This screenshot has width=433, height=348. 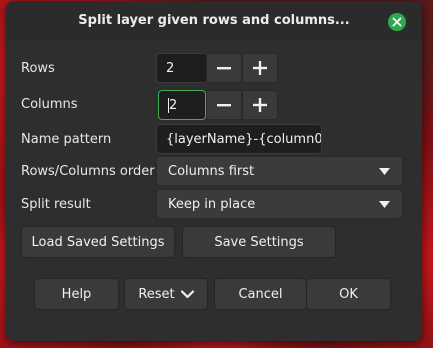 What do you see at coordinates (38, 68) in the screenshot?
I see `rows-label: Rows` at bounding box center [38, 68].